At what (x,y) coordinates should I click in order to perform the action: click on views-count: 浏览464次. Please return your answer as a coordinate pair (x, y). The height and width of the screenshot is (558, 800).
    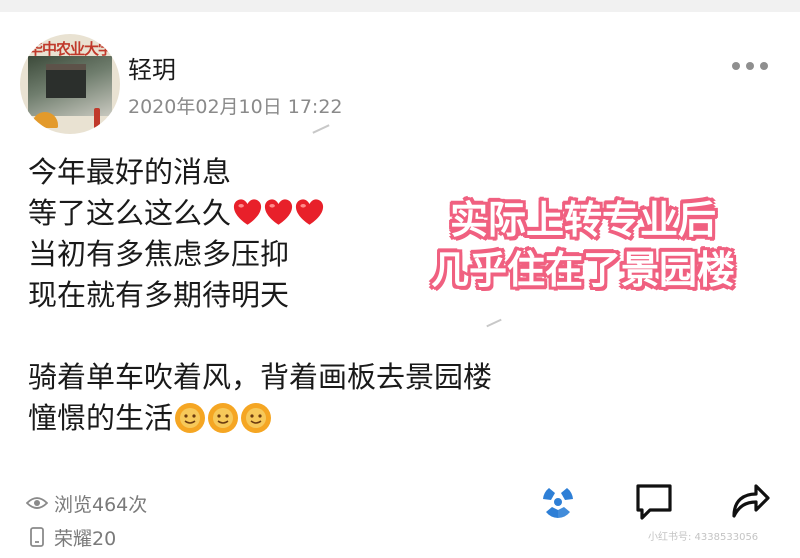
    Looking at the image, I should click on (101, 504).